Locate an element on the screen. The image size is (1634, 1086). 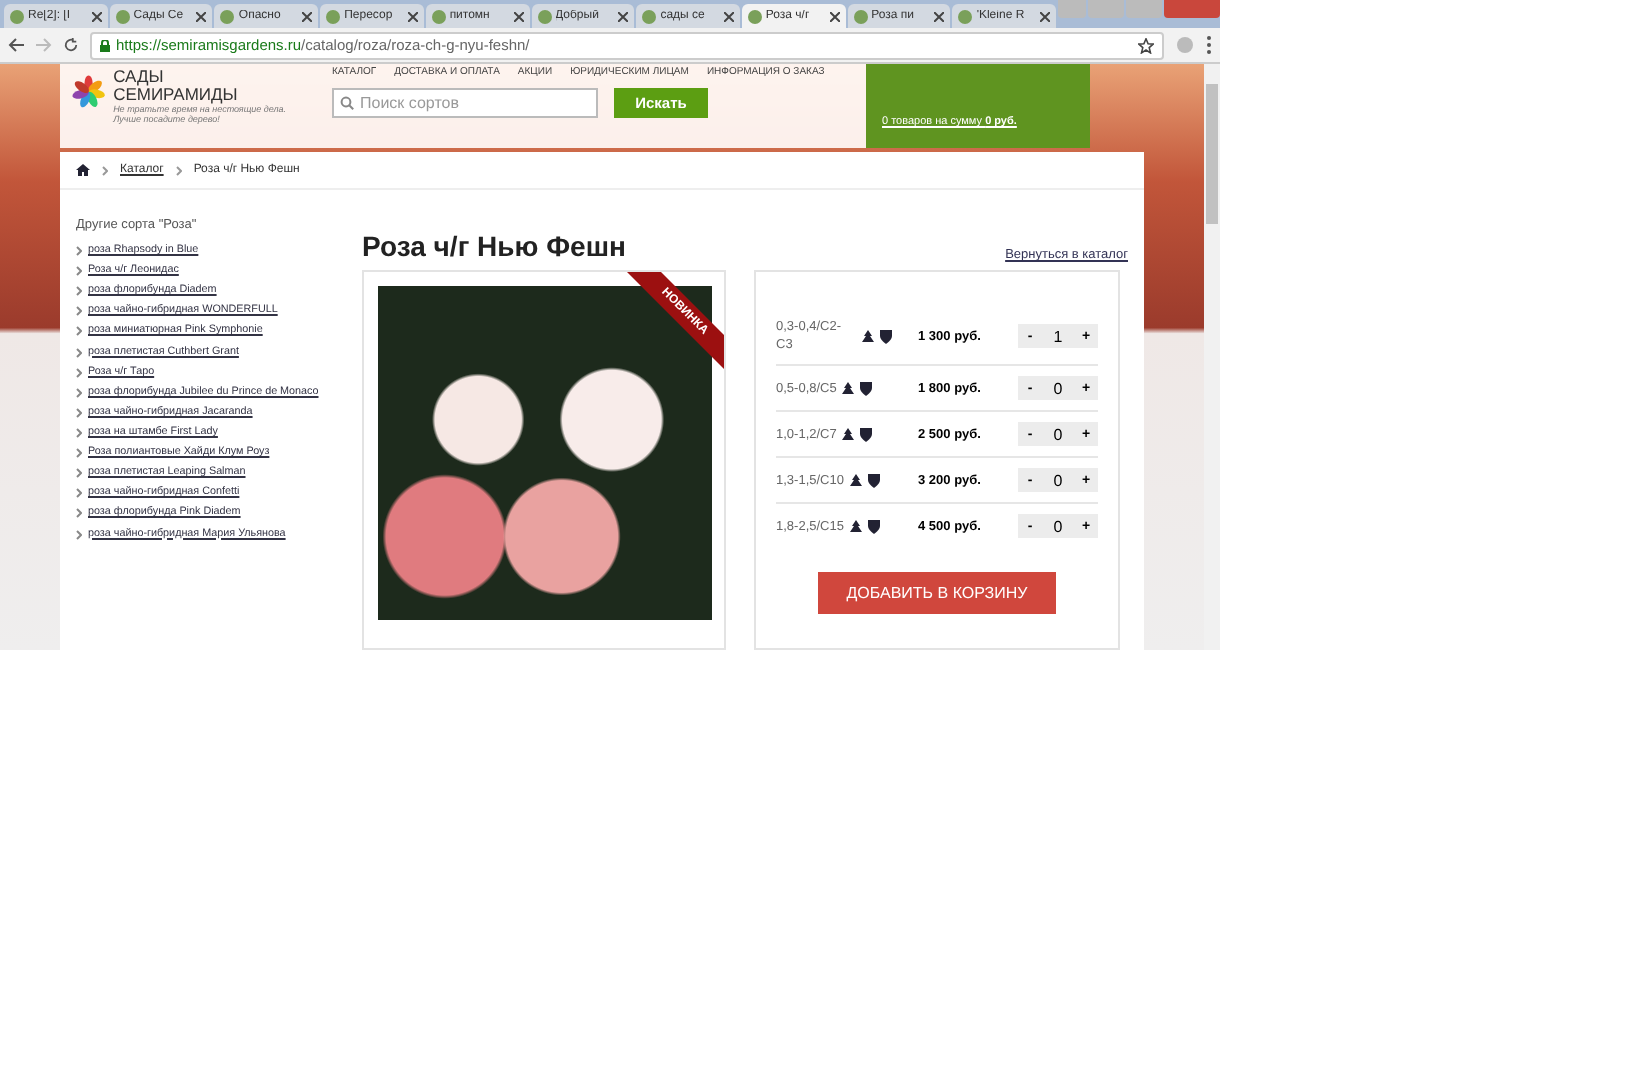
product-title: Роза ч/г Нью Фешн is located at coordinates (494, 246).